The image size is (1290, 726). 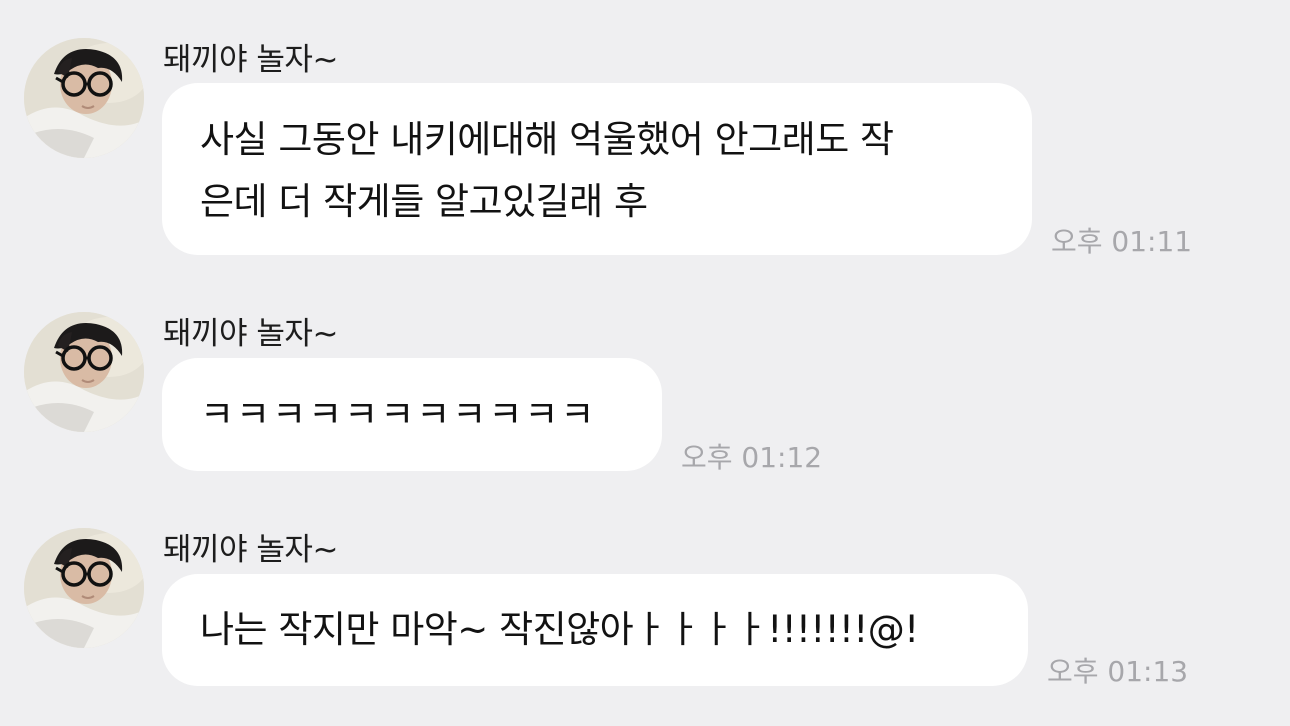 I want to click on message-text: 나는 작지만 마악~ 작진않아ㅏㅏㅏㅏ!!!!!!!@!, so click(x=559, y=629).